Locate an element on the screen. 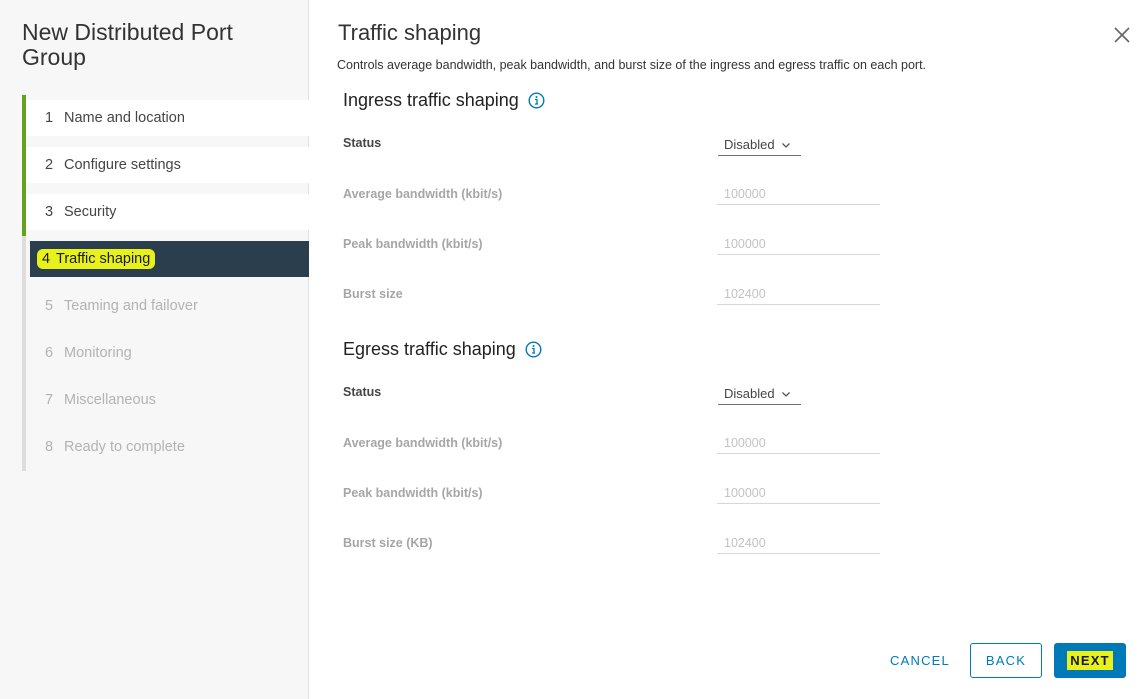  close-icon is located at coordinates (1122, 35).